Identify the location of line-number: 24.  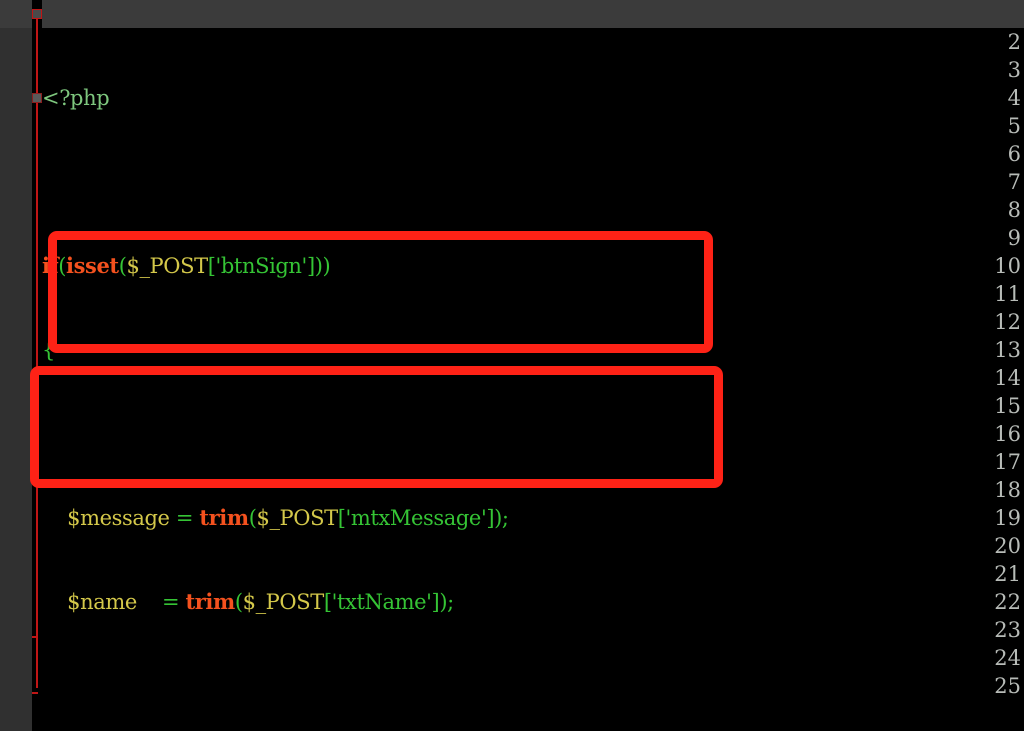
(1007, 658).